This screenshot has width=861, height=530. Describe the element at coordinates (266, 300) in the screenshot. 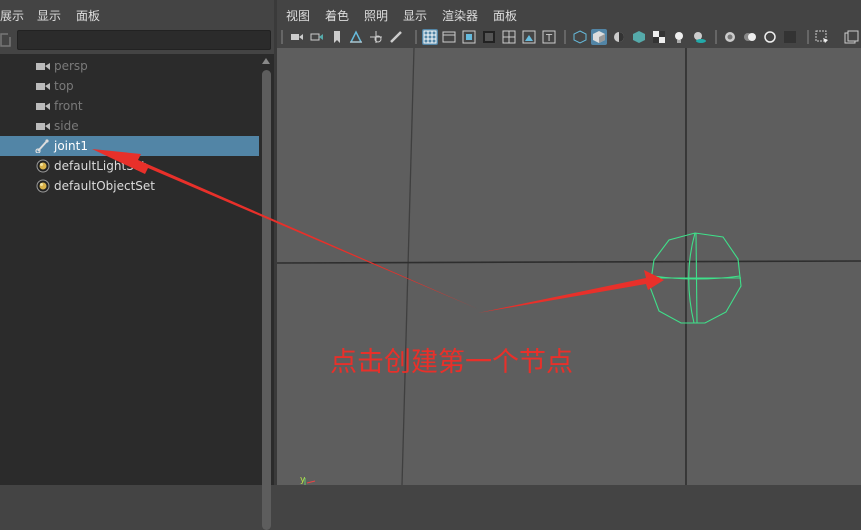

I see `scroll-thumb` at that location.